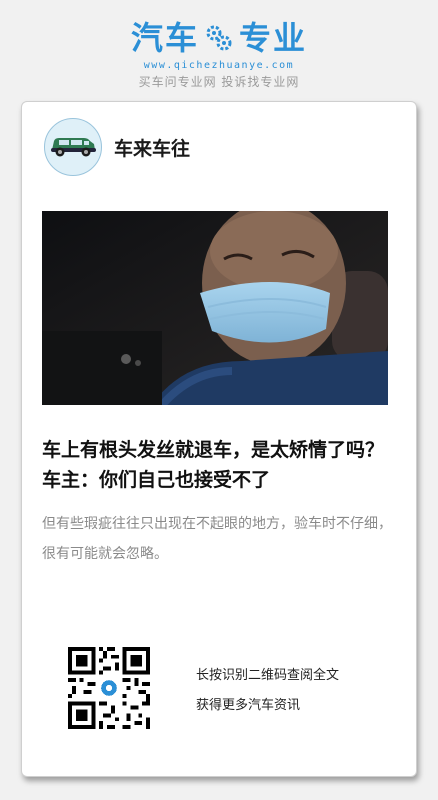  What do you see at coordinates (219, 82) in the screenshot?
I see `brand-slogan: 买车问专业网 投诉找专业网` at bounding box center [219, 82].